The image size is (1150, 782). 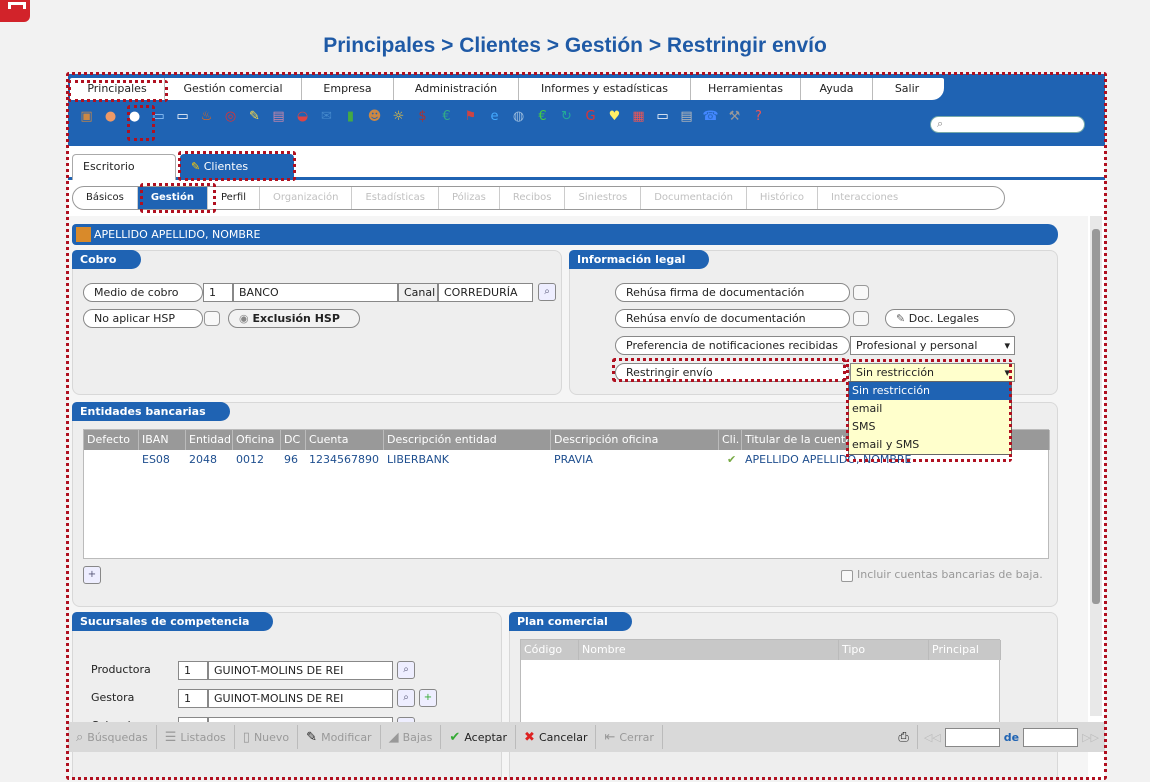 I want to click on legal-title: Información legal, so click(x=639, y=259).